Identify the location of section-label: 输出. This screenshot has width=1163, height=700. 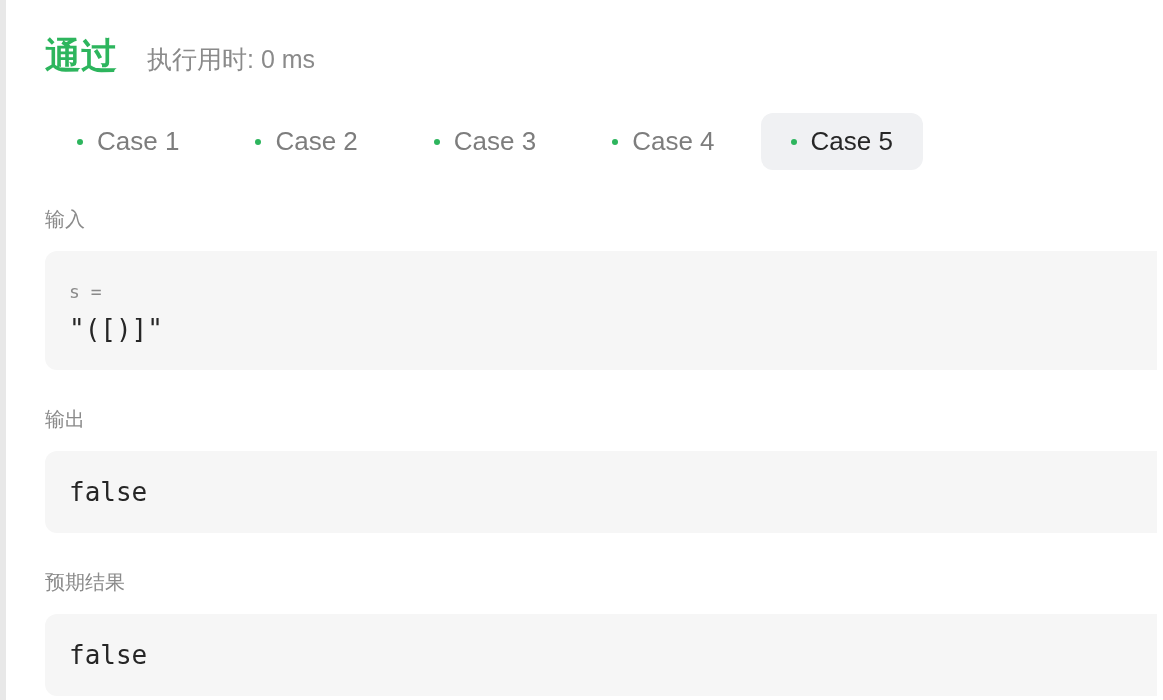
(65, 419).